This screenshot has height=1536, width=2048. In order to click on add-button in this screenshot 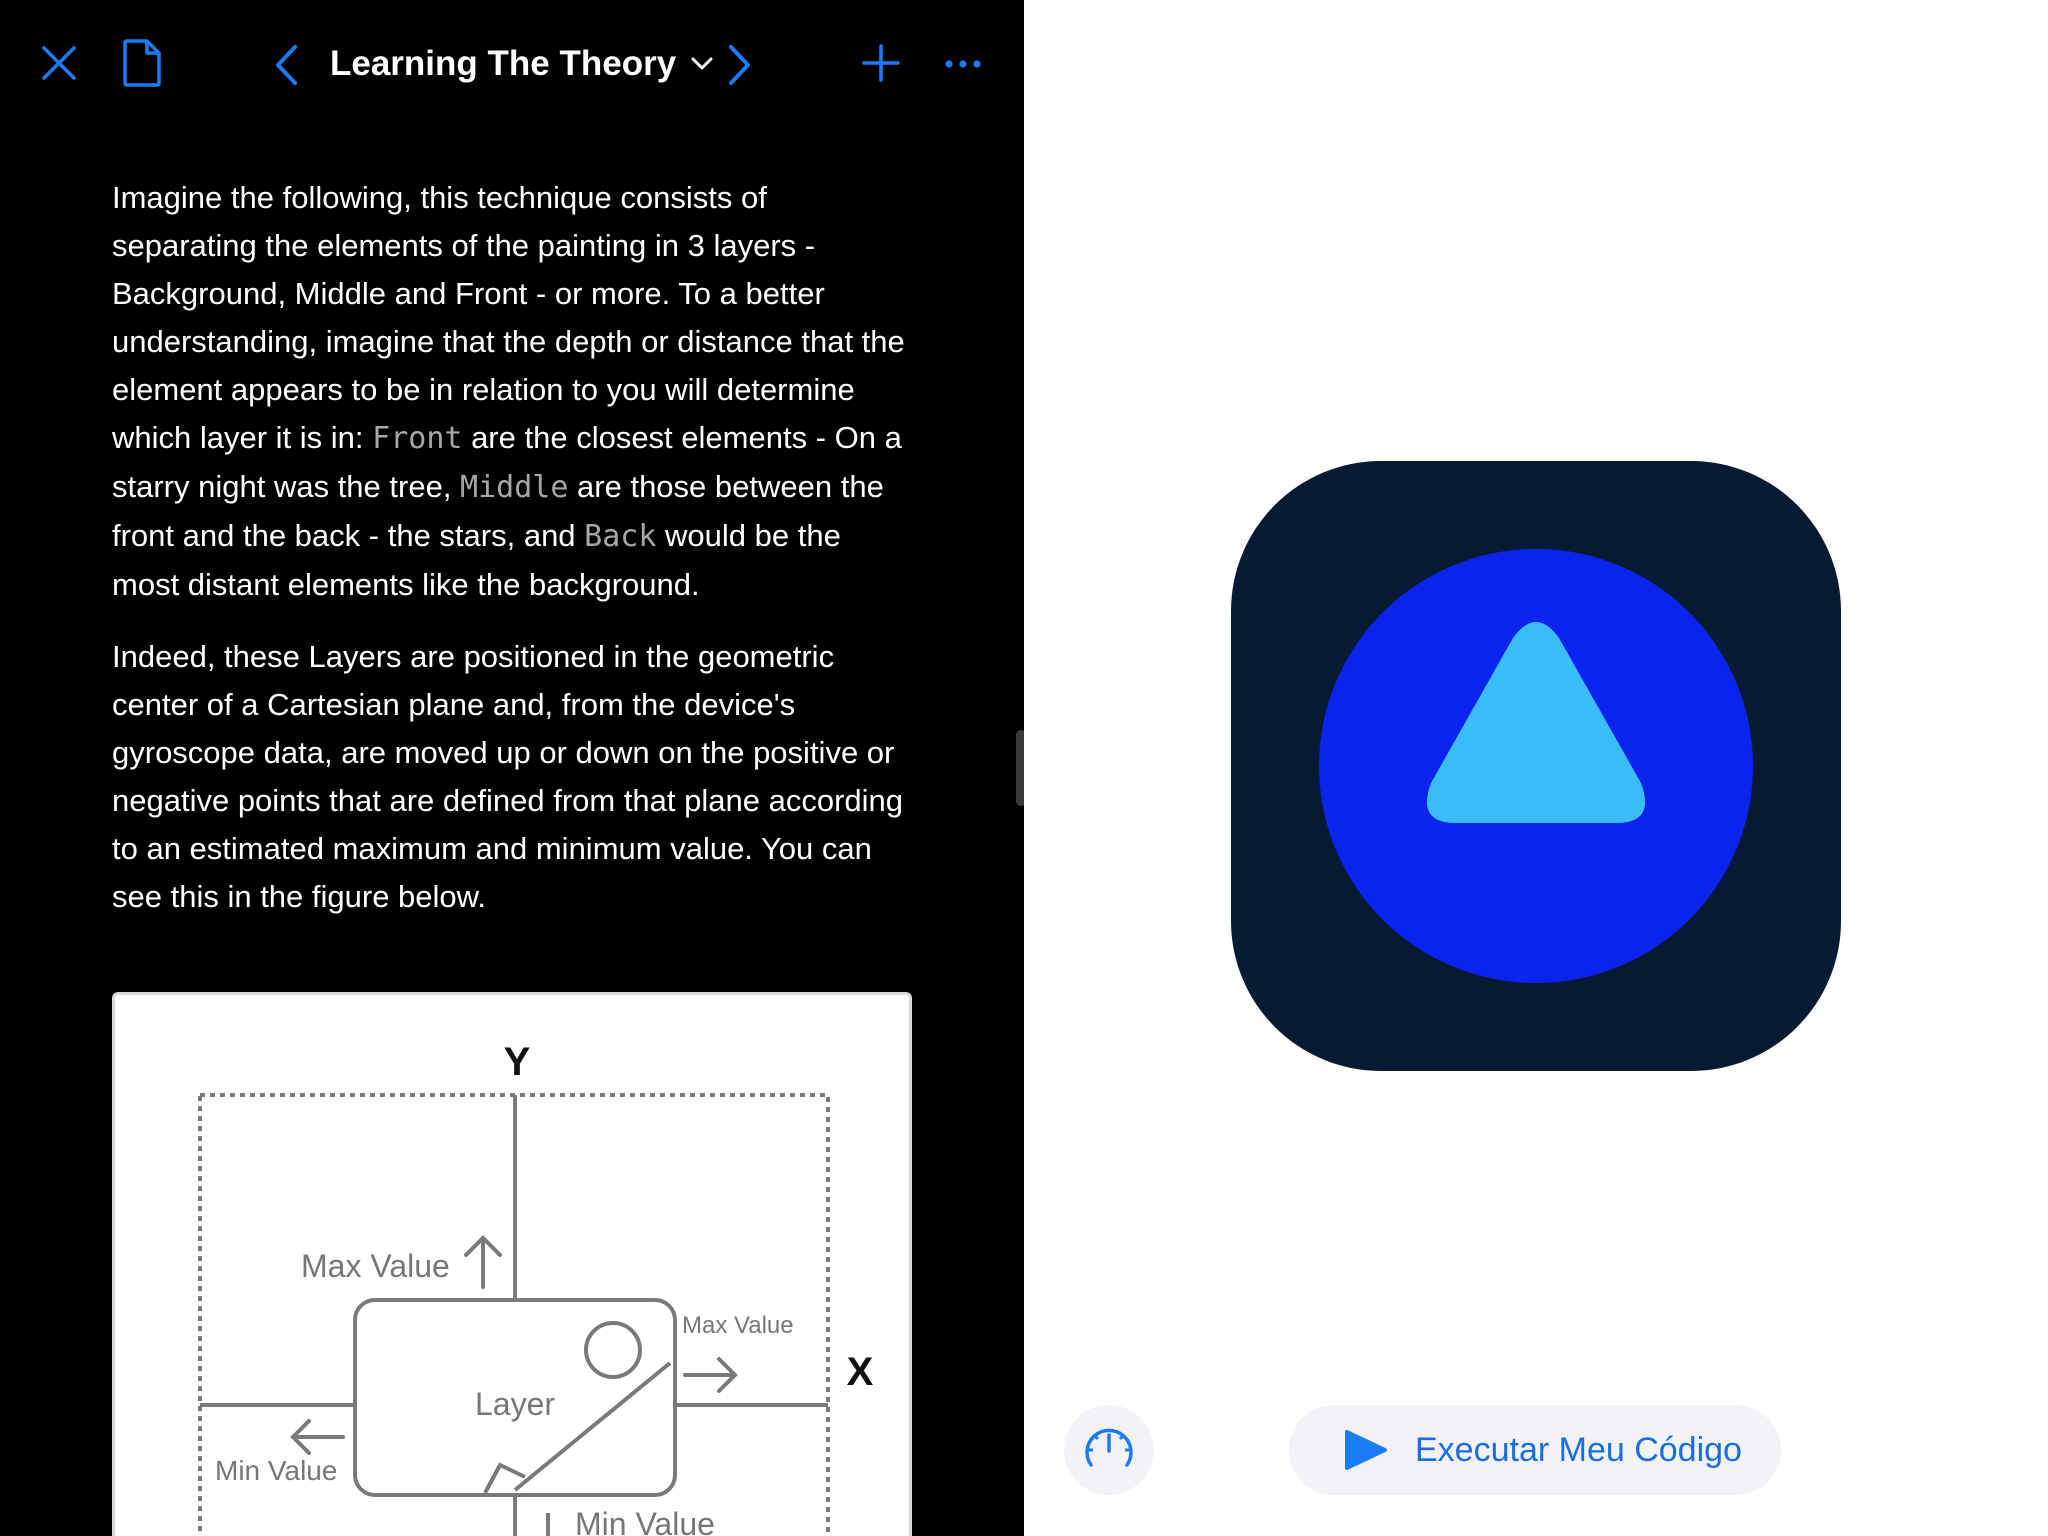, I will do `click(881, 63)`.